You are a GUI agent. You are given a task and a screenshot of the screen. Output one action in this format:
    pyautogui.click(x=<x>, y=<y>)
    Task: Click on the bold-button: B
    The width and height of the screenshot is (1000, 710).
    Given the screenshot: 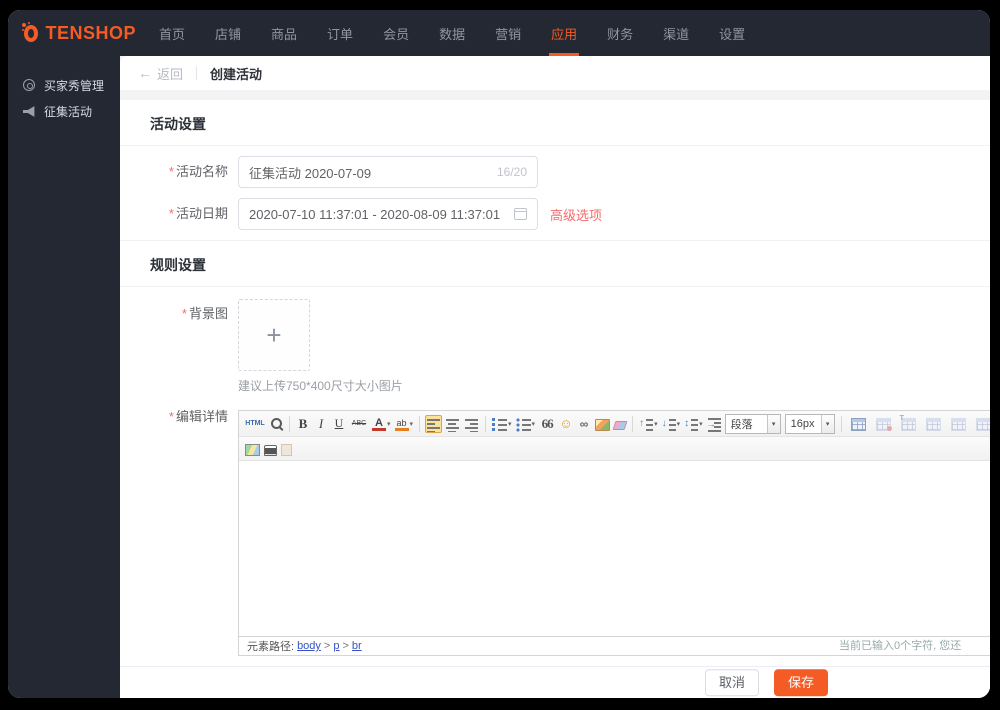 What is the action you would take?
    pyautogui.click(x=303, y=424)
    